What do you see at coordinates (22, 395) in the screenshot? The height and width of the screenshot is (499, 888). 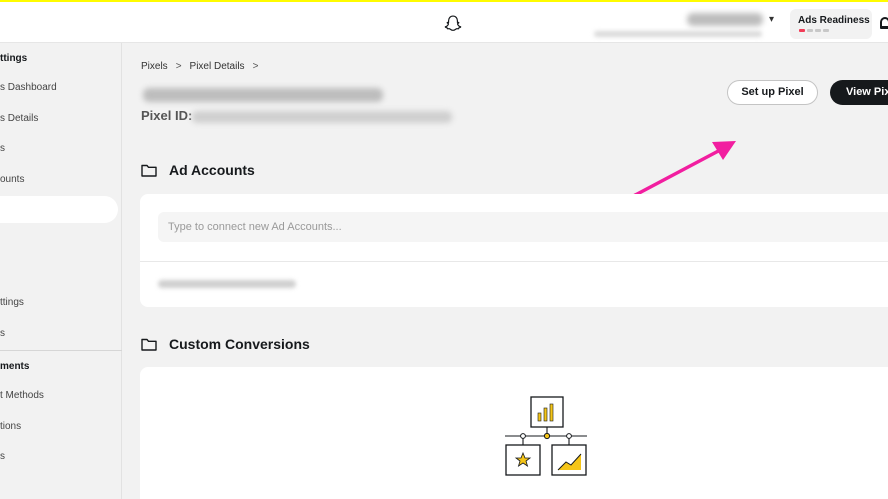 I see `sidebar-item: t Methods` at bounding box center [22, 395].